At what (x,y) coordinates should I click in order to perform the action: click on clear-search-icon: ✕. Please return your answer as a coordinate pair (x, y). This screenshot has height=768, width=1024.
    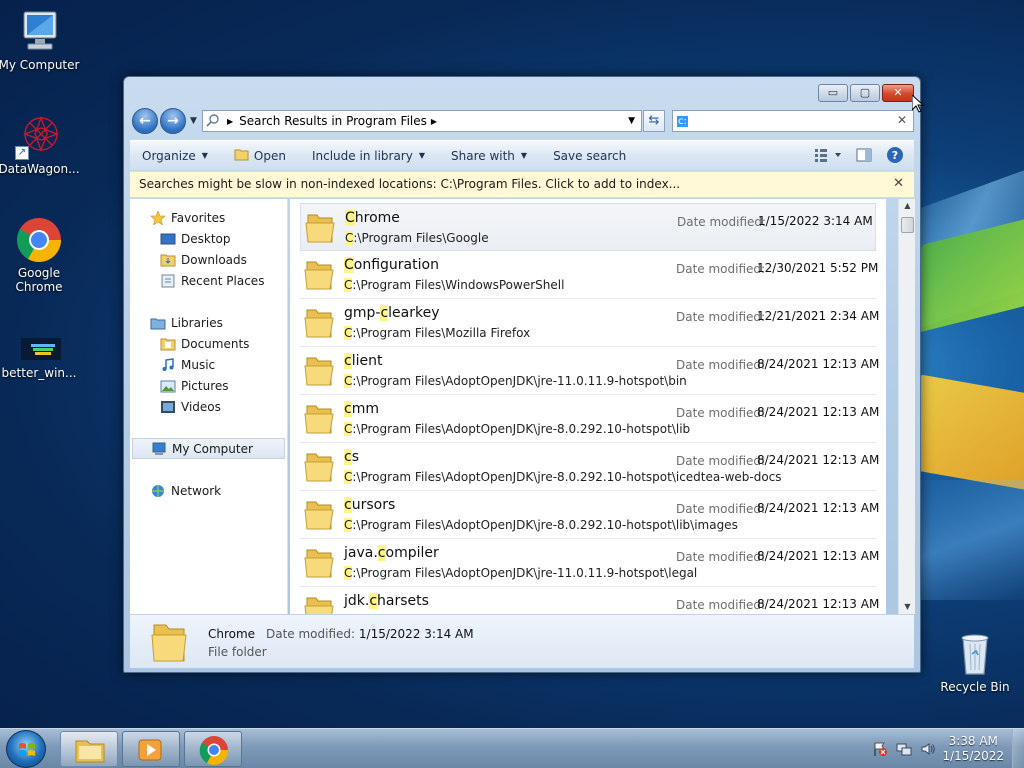
    Looking at the image, I should click on (902, 120).